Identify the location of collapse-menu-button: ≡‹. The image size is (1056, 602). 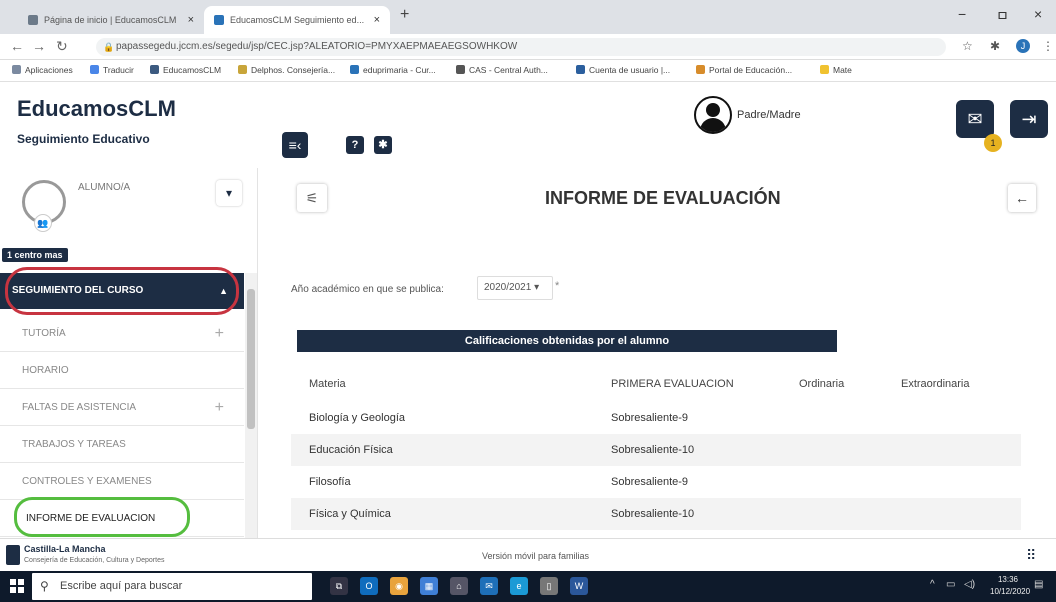
(295, 145).